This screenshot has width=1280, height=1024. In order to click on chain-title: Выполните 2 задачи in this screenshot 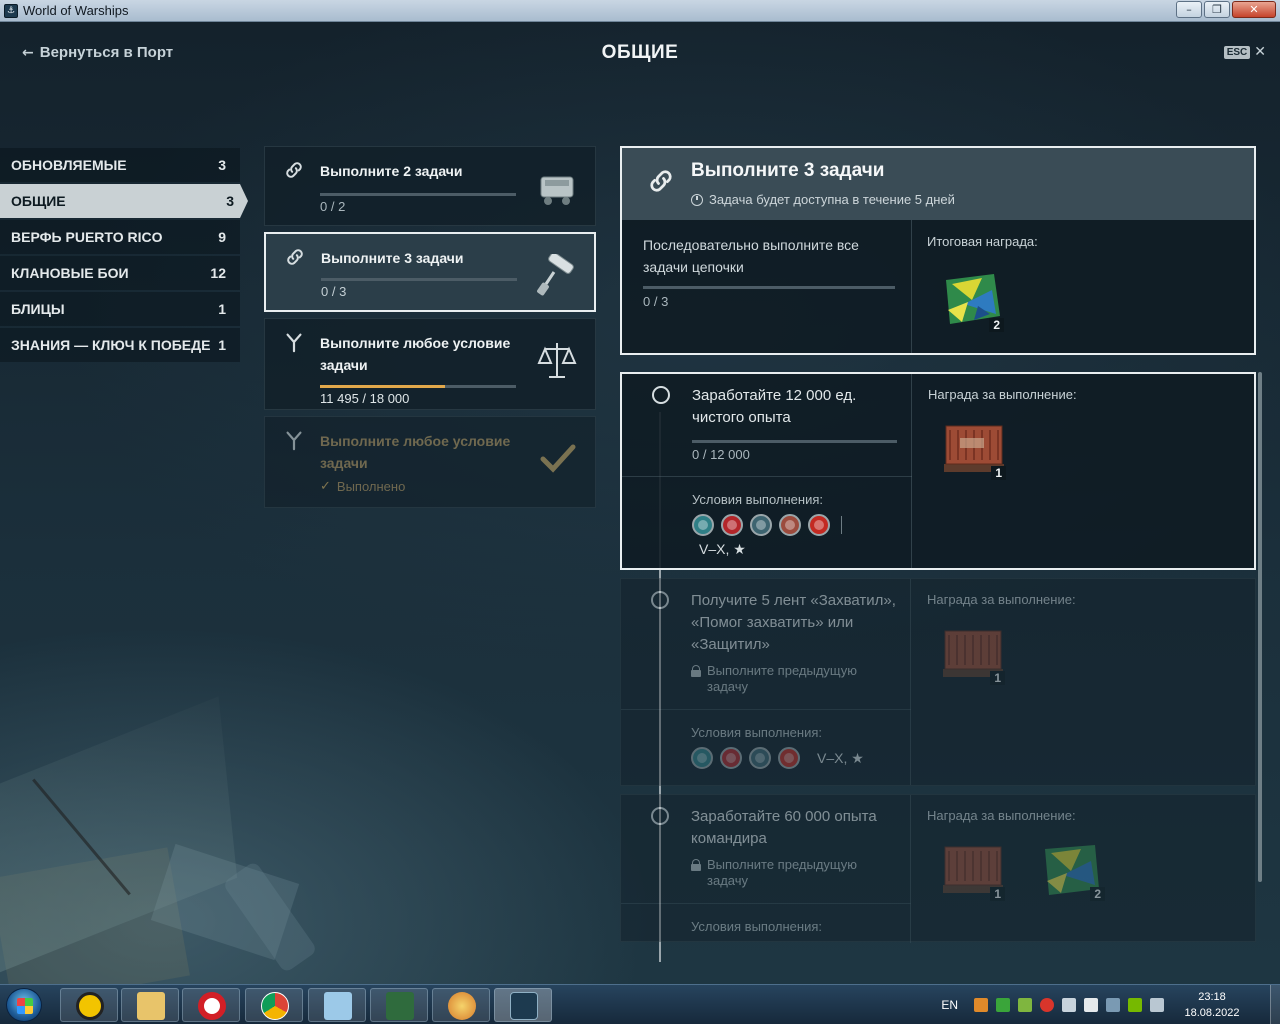, I will do `click(391, 171)`.